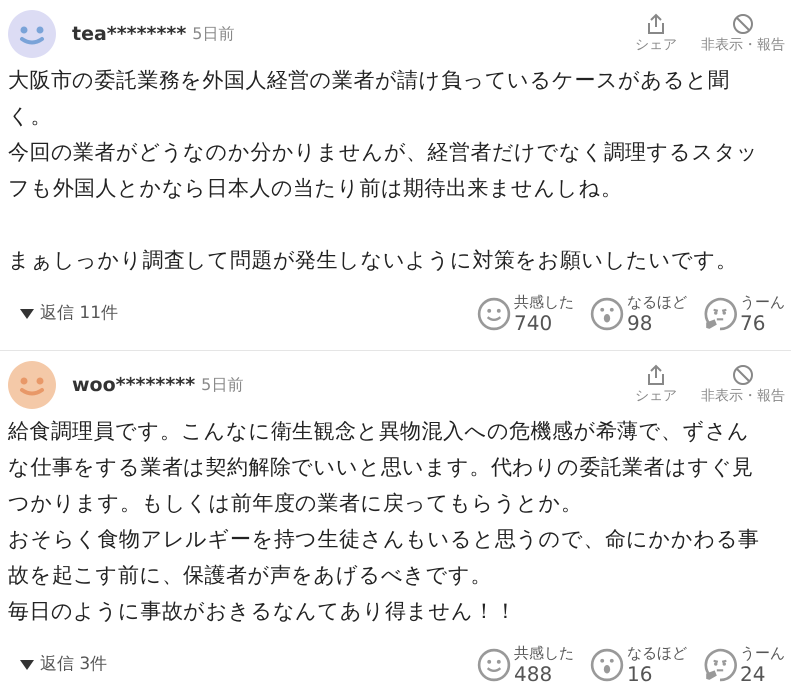 This screenshot has width=791, height=683. I want to click on replies-toggle: 返信 11件, so click(69, 314).